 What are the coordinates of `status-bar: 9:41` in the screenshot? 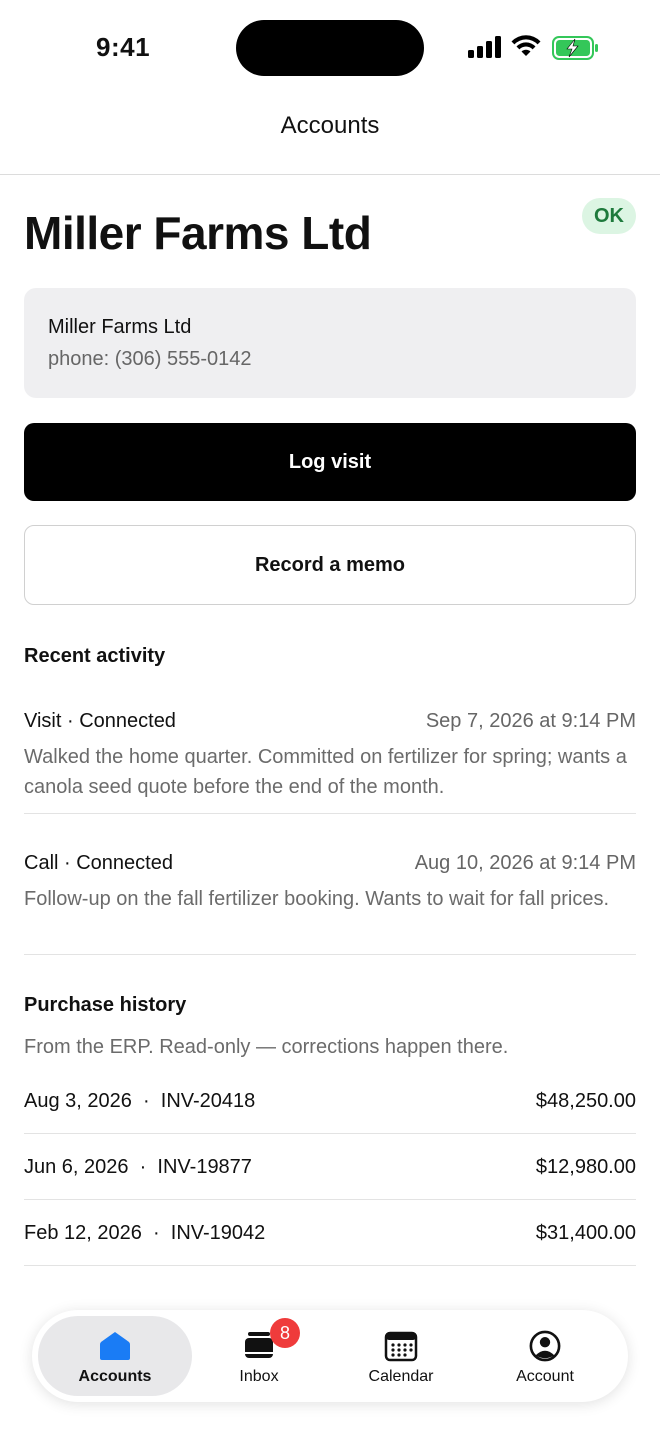 It's located at (330, 48).